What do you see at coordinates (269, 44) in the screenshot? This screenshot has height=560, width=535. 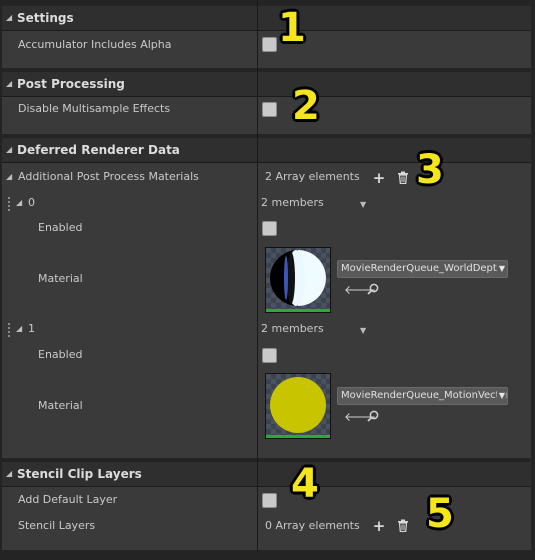 I see `accumulator-alpha-checkbox` at bounding box center [269, 44].